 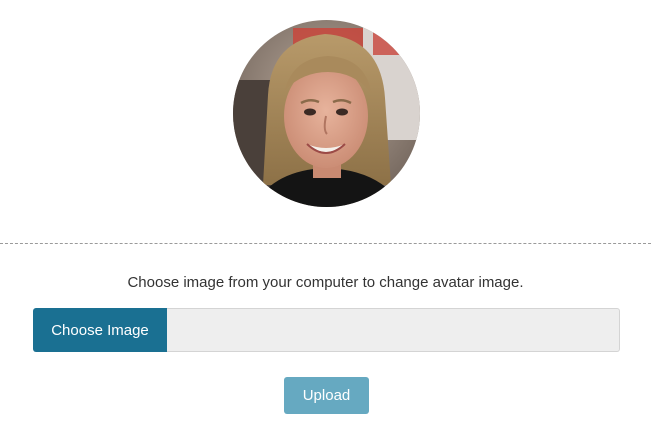 I want to click on avatar, so click(x=326, y=113).